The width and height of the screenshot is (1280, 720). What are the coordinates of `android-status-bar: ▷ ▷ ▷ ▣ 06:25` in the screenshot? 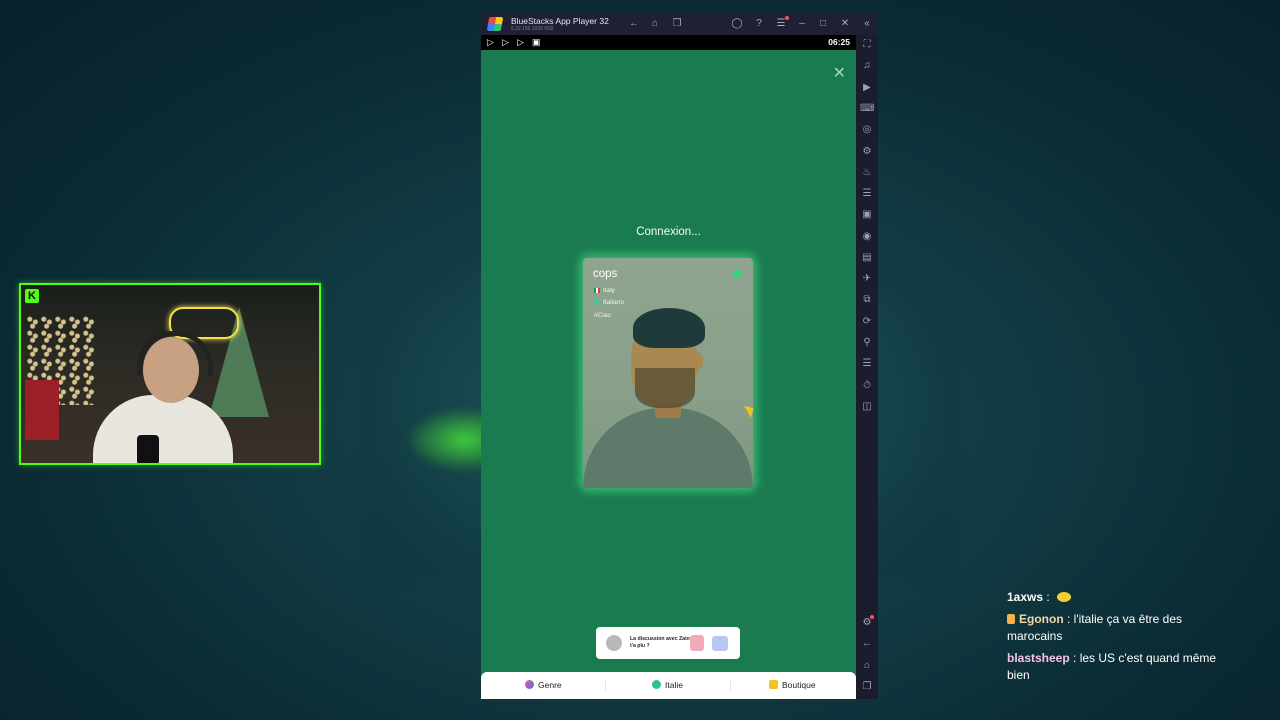 It's located at (668, 42).